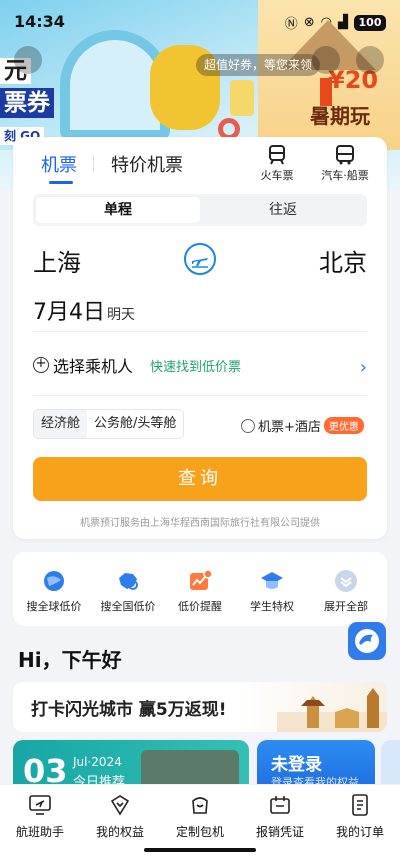 This screenshot has height=865, width=400. Describe the element at coordinates (370, 22) in the screenshot. I see `battery-icon: 100` at that location.